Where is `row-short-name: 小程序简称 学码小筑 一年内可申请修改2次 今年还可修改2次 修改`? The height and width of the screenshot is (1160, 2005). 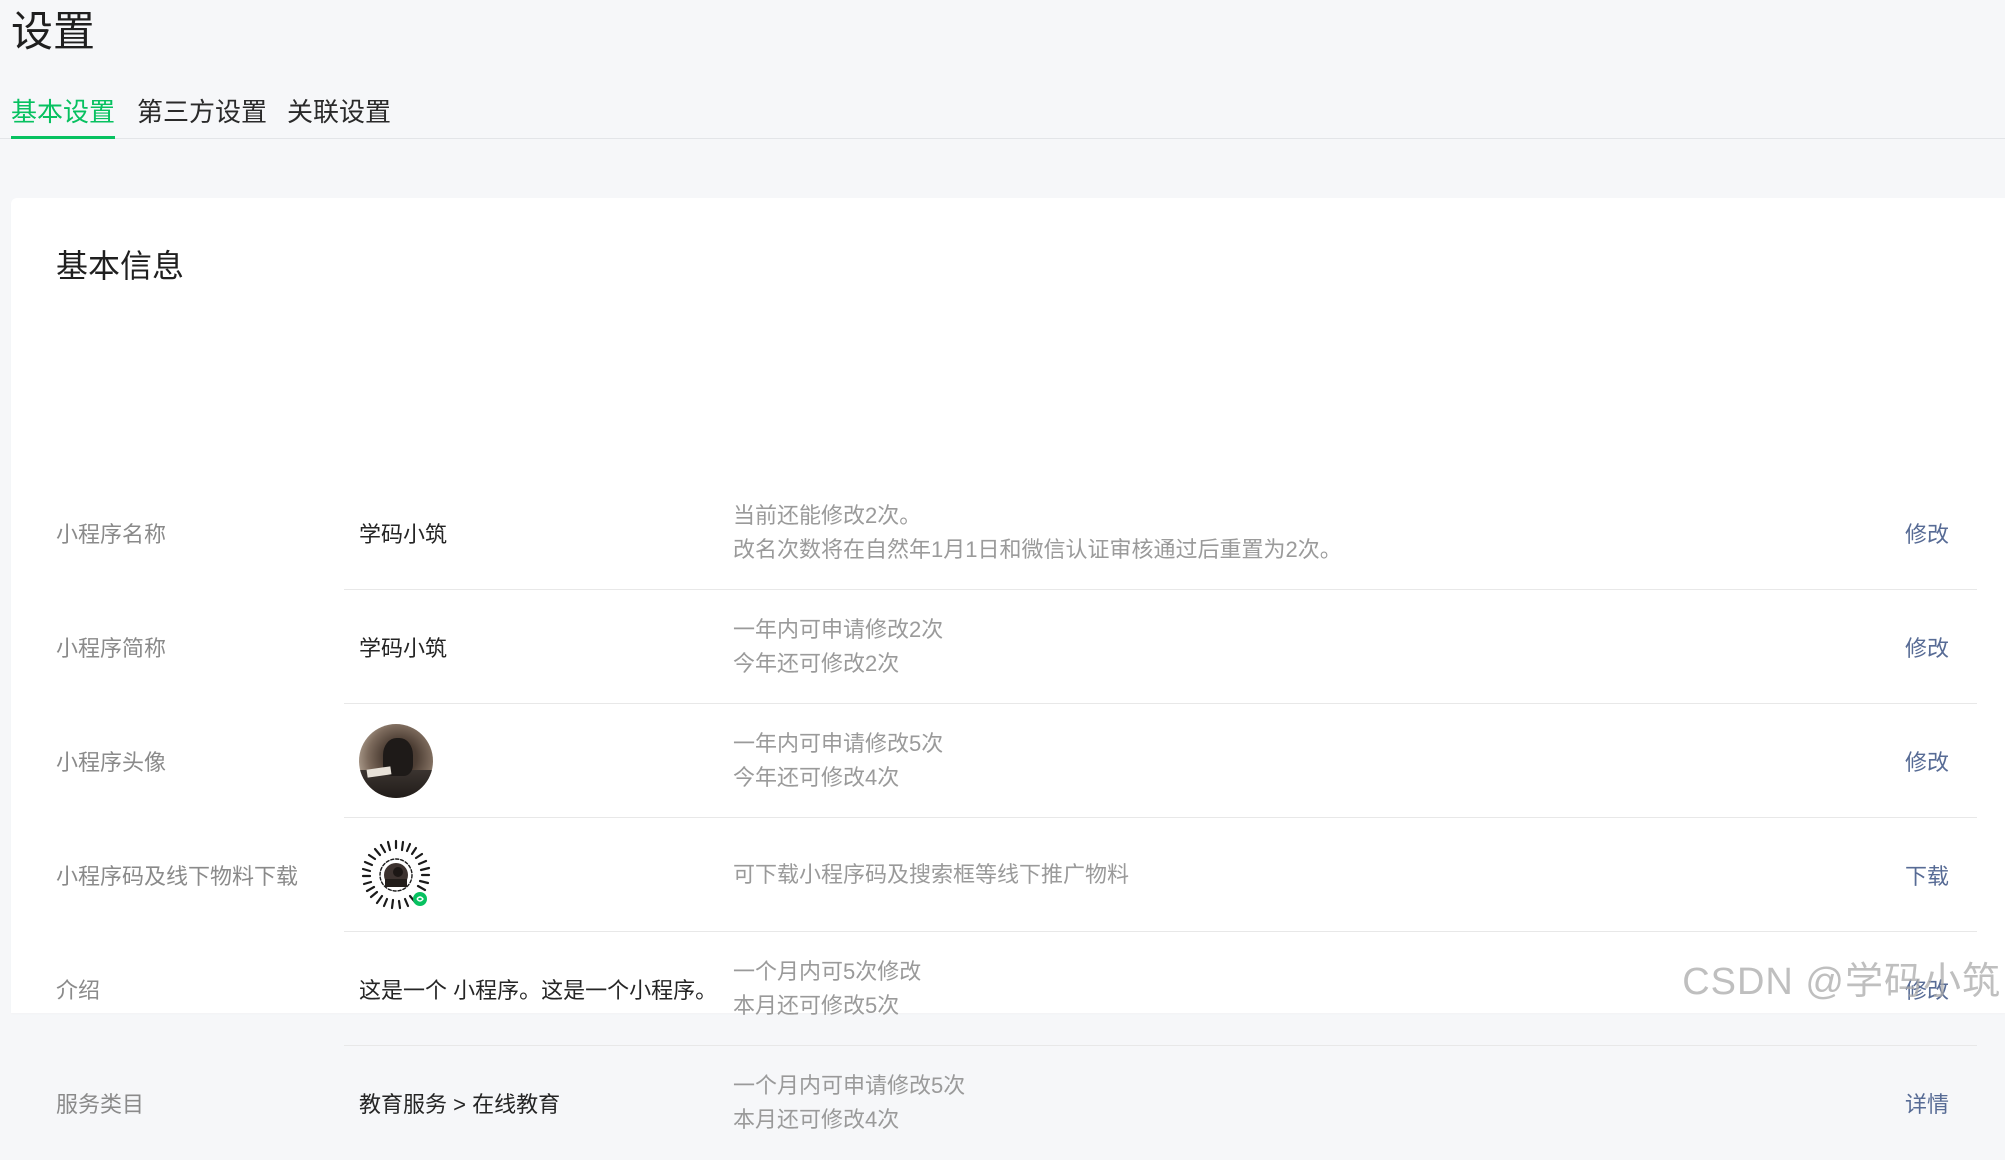 row-short-name: 小程序简称 学码小筑 一年内可申请修改2次 今年还可修改2次 修改 is located at coordinates (1008, 647).